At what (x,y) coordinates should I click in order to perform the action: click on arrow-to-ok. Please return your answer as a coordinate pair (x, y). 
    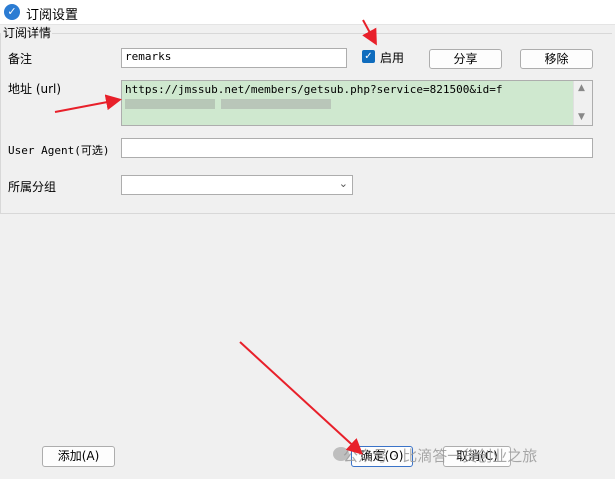
    Looking at the image, I should click on (301, 398).